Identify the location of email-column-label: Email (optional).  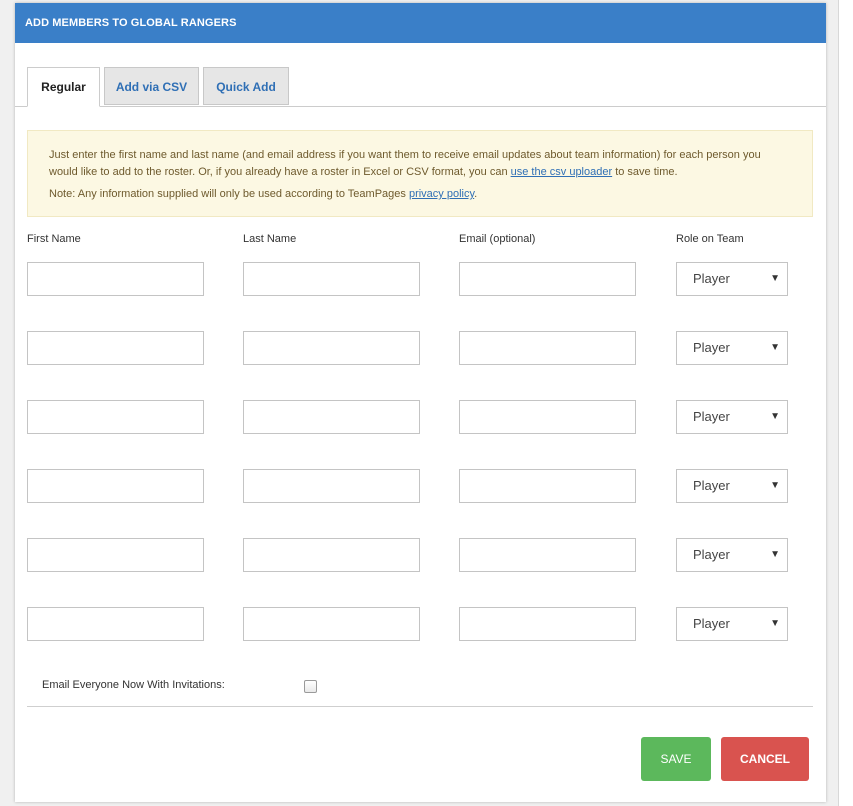
(497, 239).